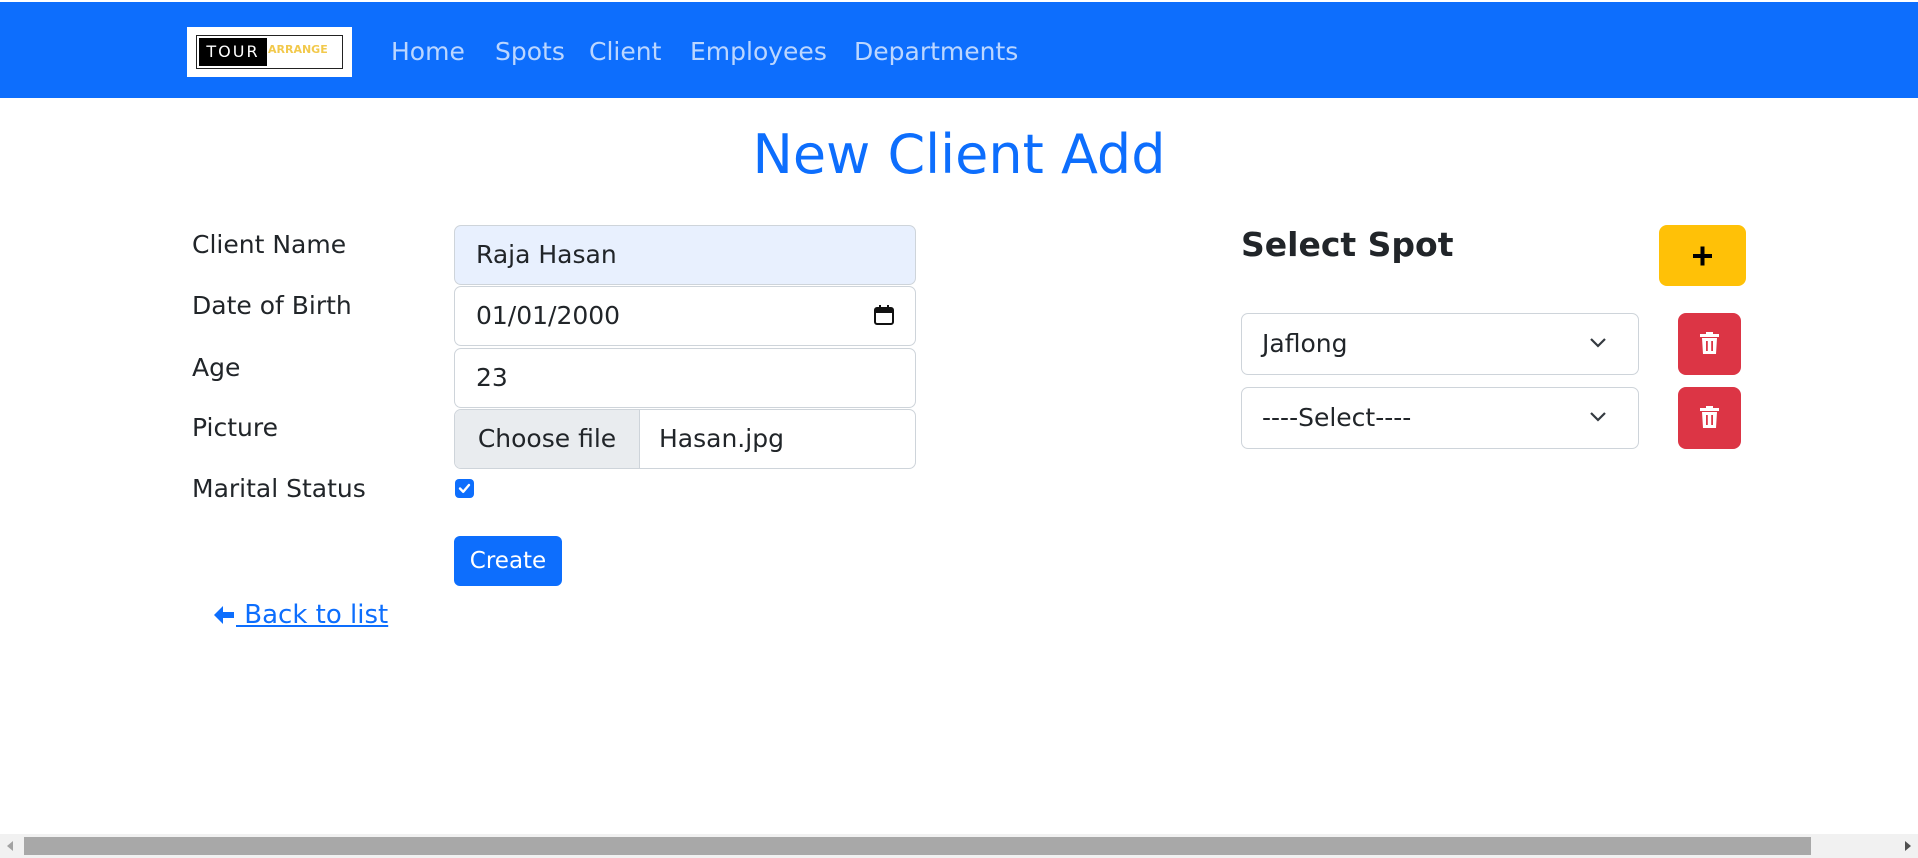 The height and width of the screenshot is (858, 1918). What do you see at coordinates (279, 488) in the screenshot?
I see `marital-status-label: Marital Status` at bounding box center [279, 488].